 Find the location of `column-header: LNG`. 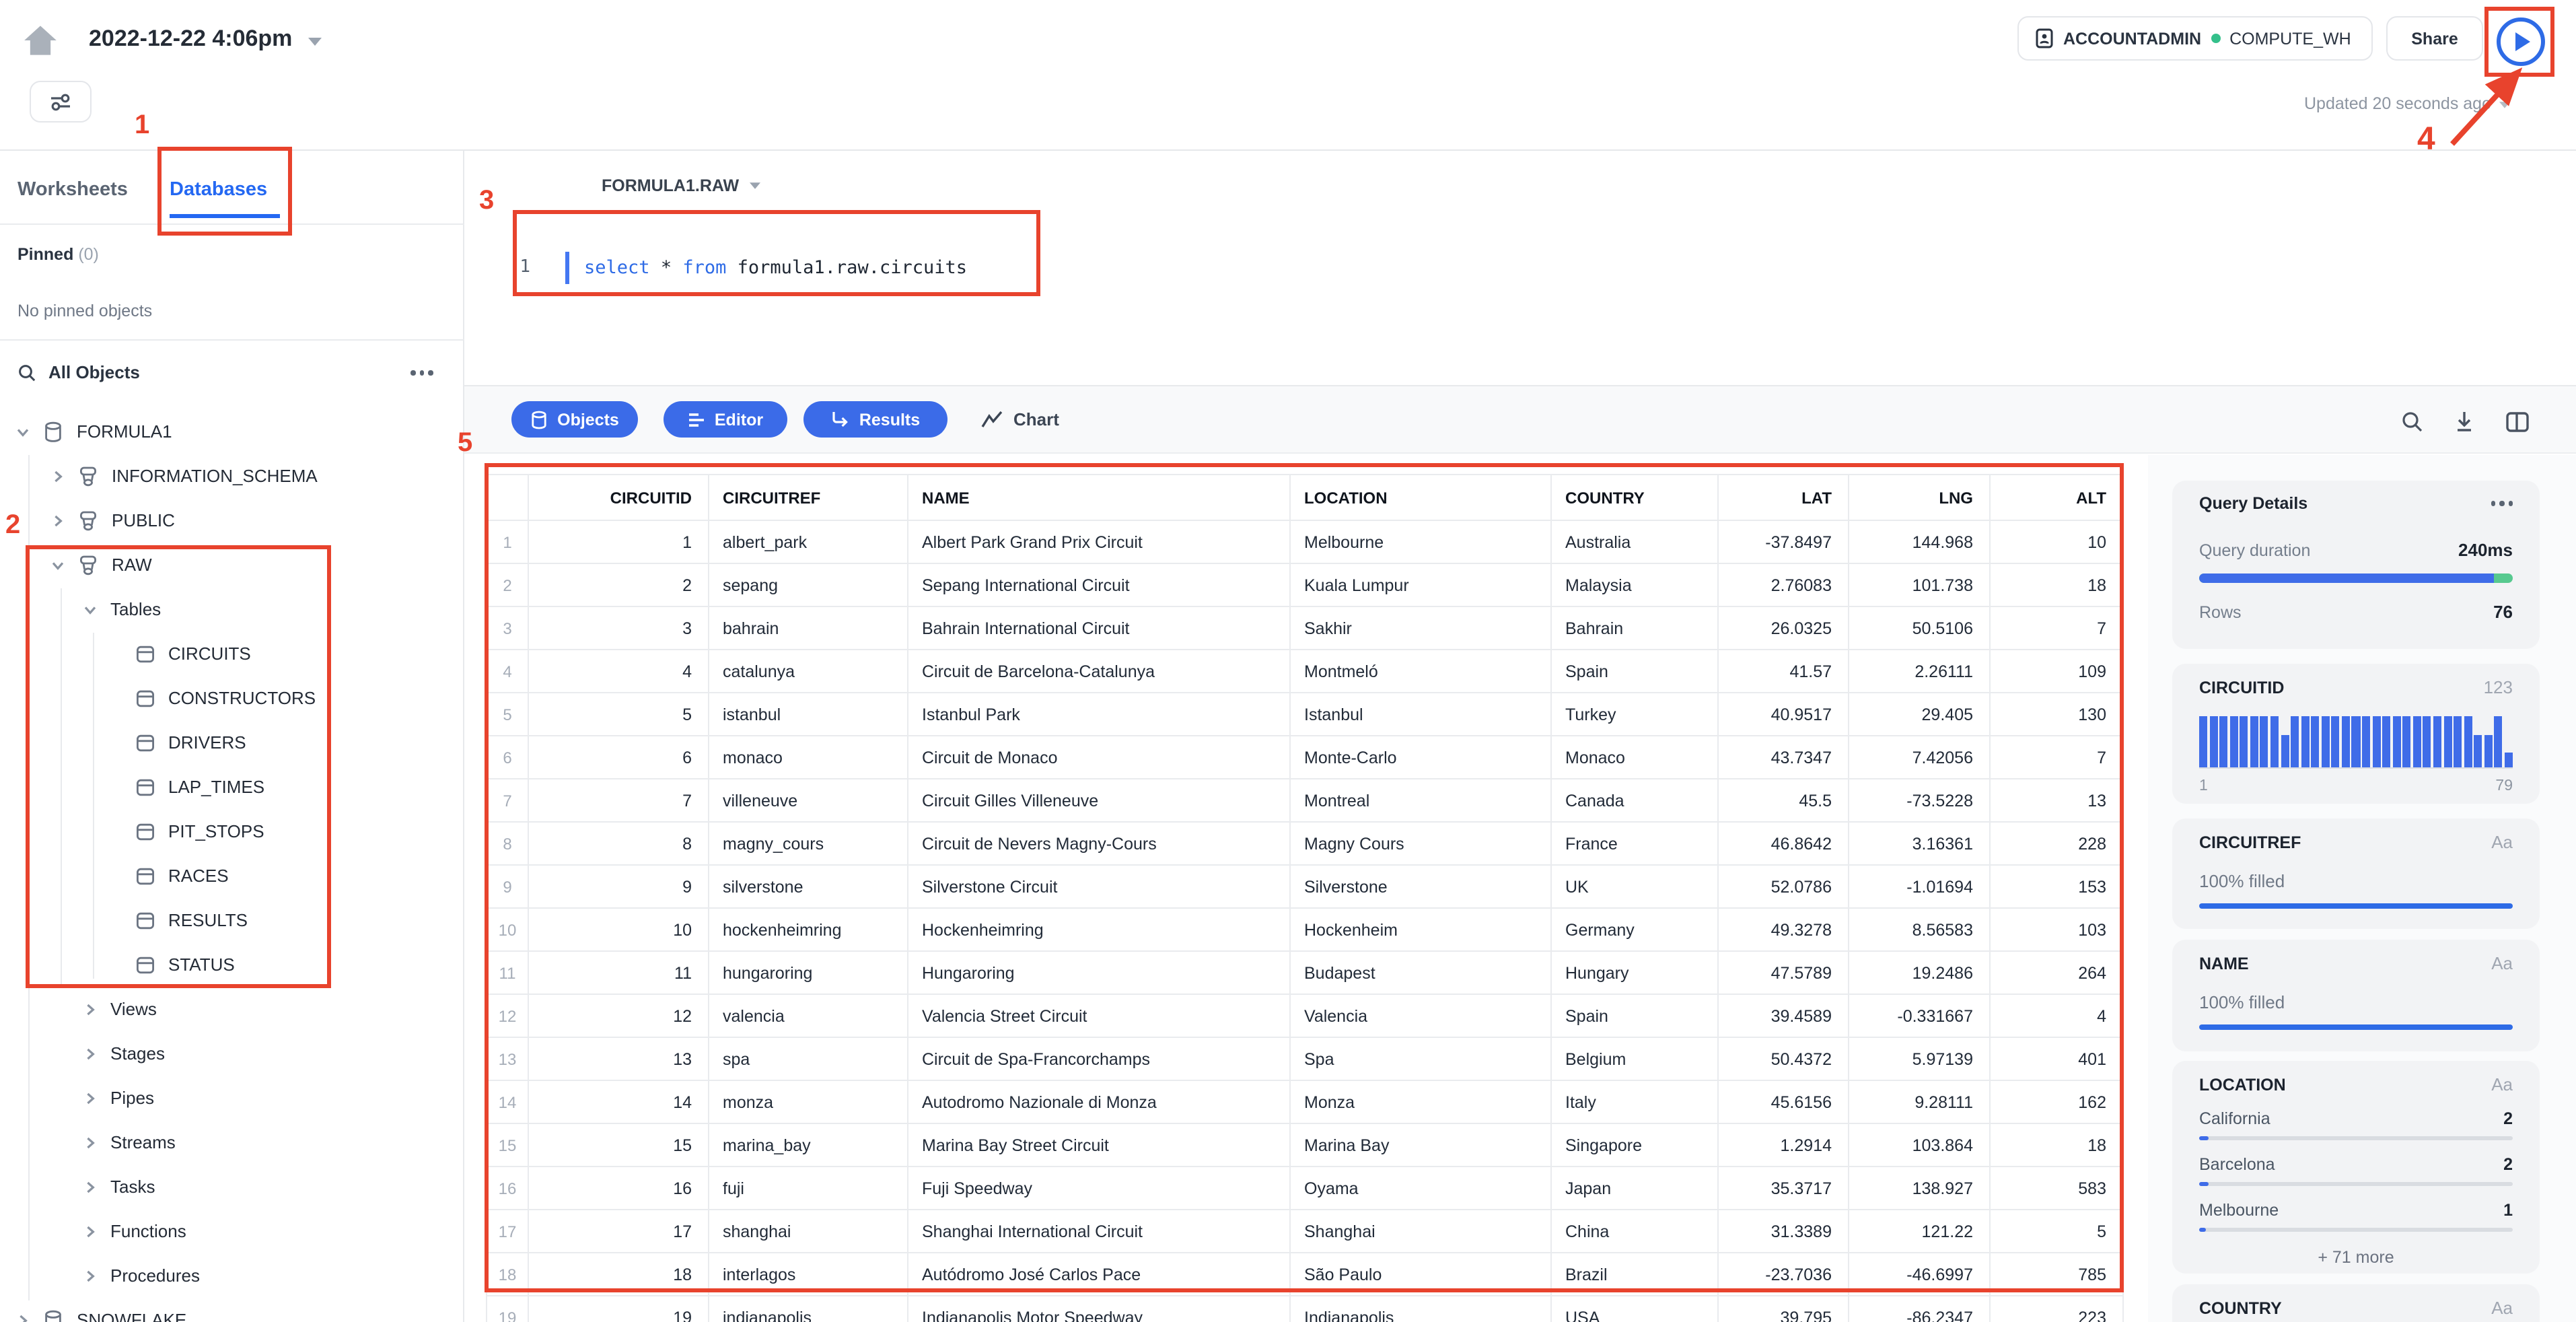

column-header: LNG is located at coordinates (1920, 497).